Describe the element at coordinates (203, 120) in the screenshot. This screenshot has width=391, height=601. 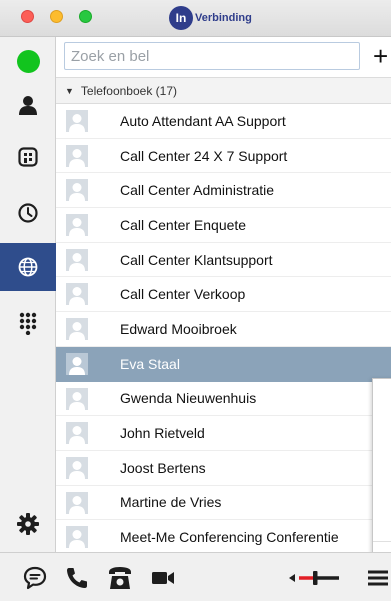
I see `contact-name: Auto Attendant AA Support` at that location.